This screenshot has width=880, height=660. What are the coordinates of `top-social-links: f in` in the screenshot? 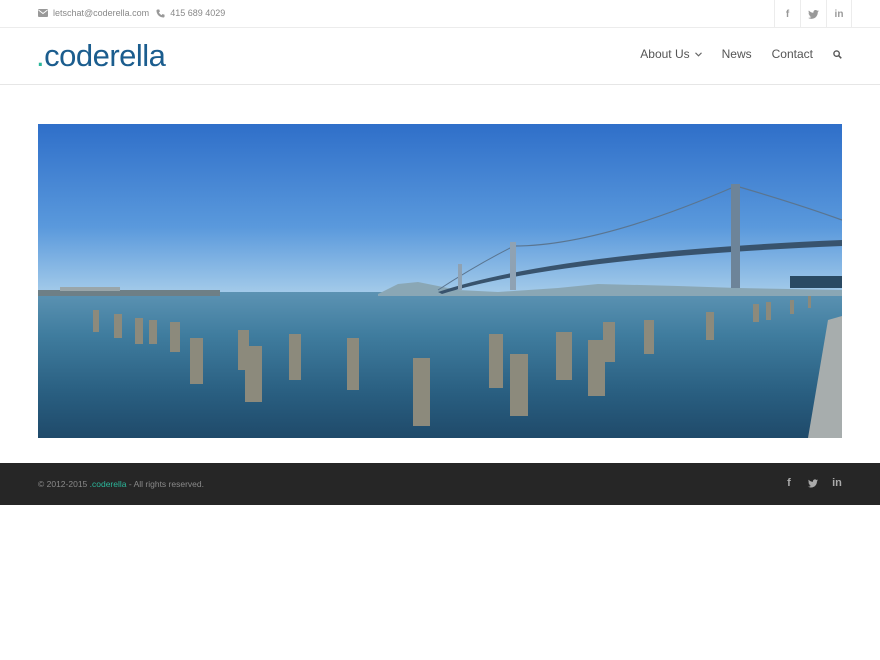 It's located at (813, 14).